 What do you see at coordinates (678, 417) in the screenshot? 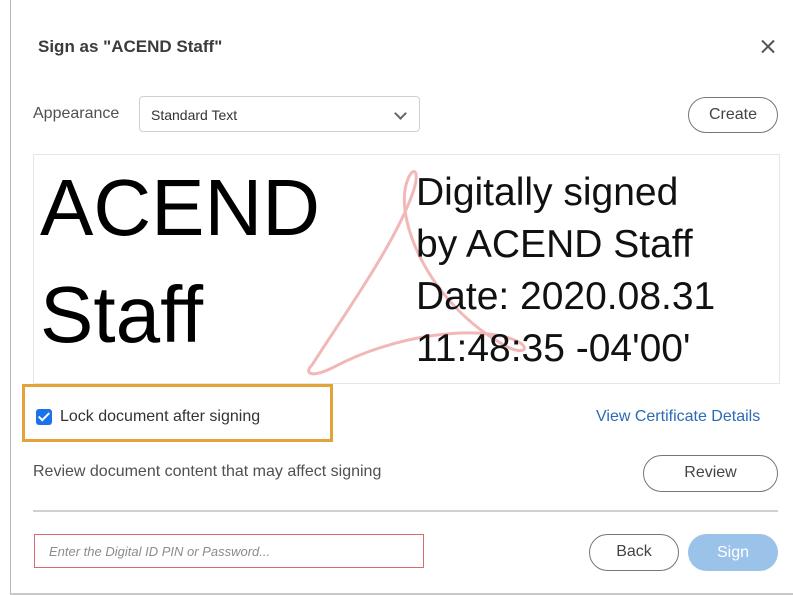
I see `view-certificate-link: View Certificate Details` at bounding box center [678, 417].